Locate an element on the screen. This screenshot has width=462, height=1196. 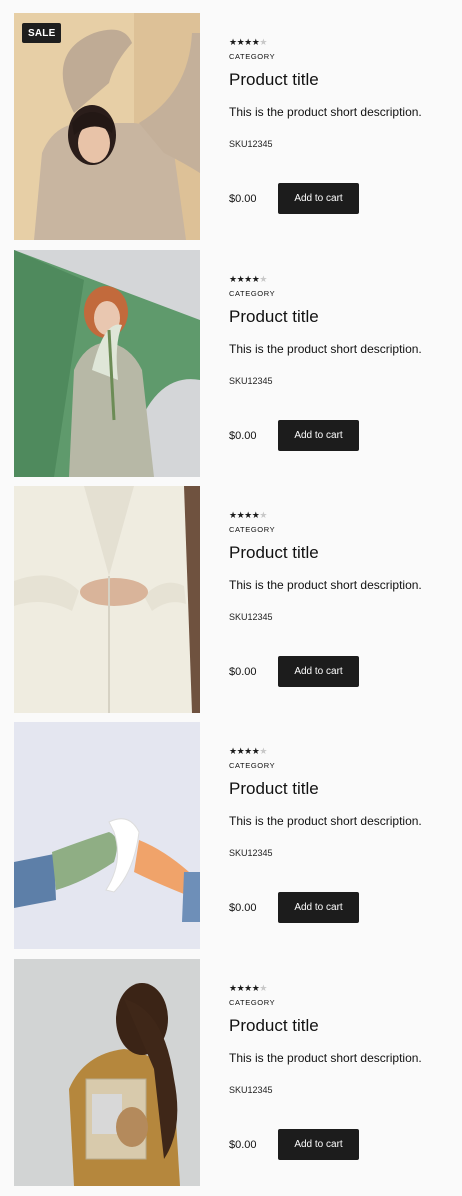
product-photo-cream-blazer is located at coordinates (107, 599).